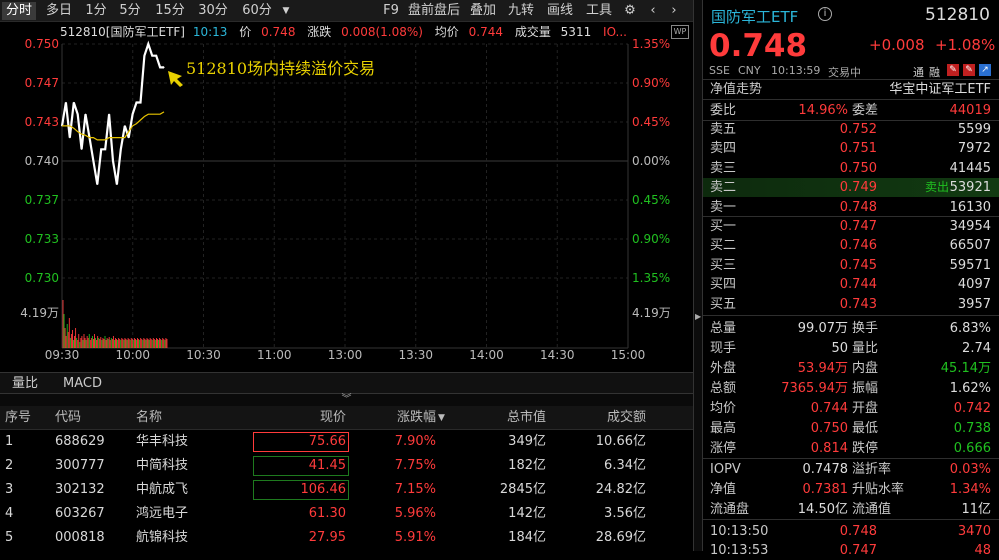 Image resolution: width=999 pixels, height=560 pixels. I want to click on asks-price: 0.748, so click(858, 207).